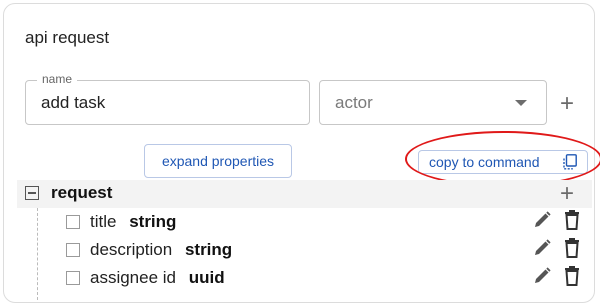  Describe the element at coordinates (103, 221) in the screenshot. I see `property-name-text: title` at that location.